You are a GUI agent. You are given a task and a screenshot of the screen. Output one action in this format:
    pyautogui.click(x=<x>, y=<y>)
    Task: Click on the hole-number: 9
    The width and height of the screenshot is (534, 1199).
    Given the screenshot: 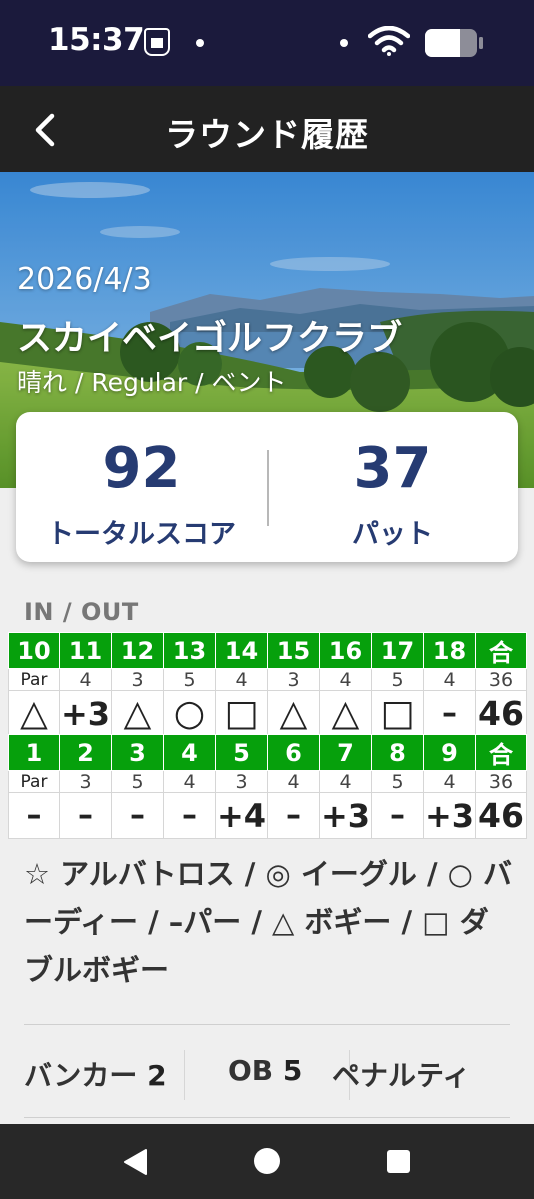 What is the action you would take?
    pyautogui.click(x=449, y=752)
    